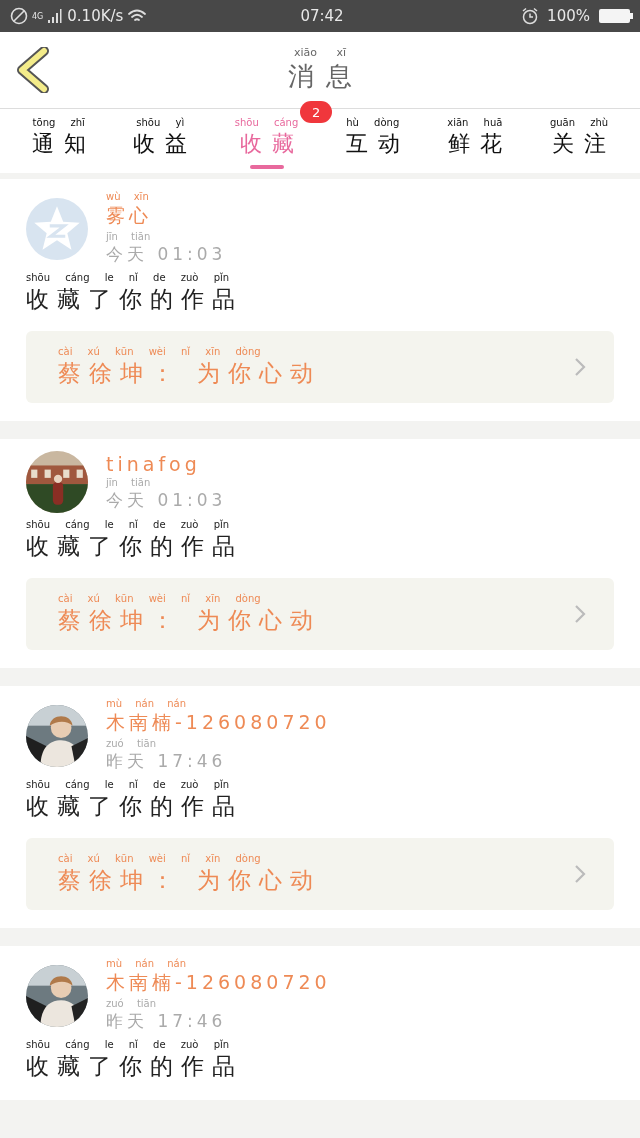 Image resolution: width=640 pixels, height=1138 pixels. What do you see at coordinates (579, 123) in the screenshot?
I see `pinyin-annotation: guān zhù` at bounding box center [579, 123].